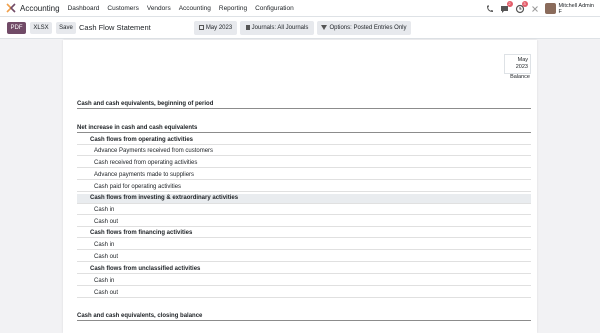  I want to click on journals-filter-label: Journals: All Journals, so click(280, 28).